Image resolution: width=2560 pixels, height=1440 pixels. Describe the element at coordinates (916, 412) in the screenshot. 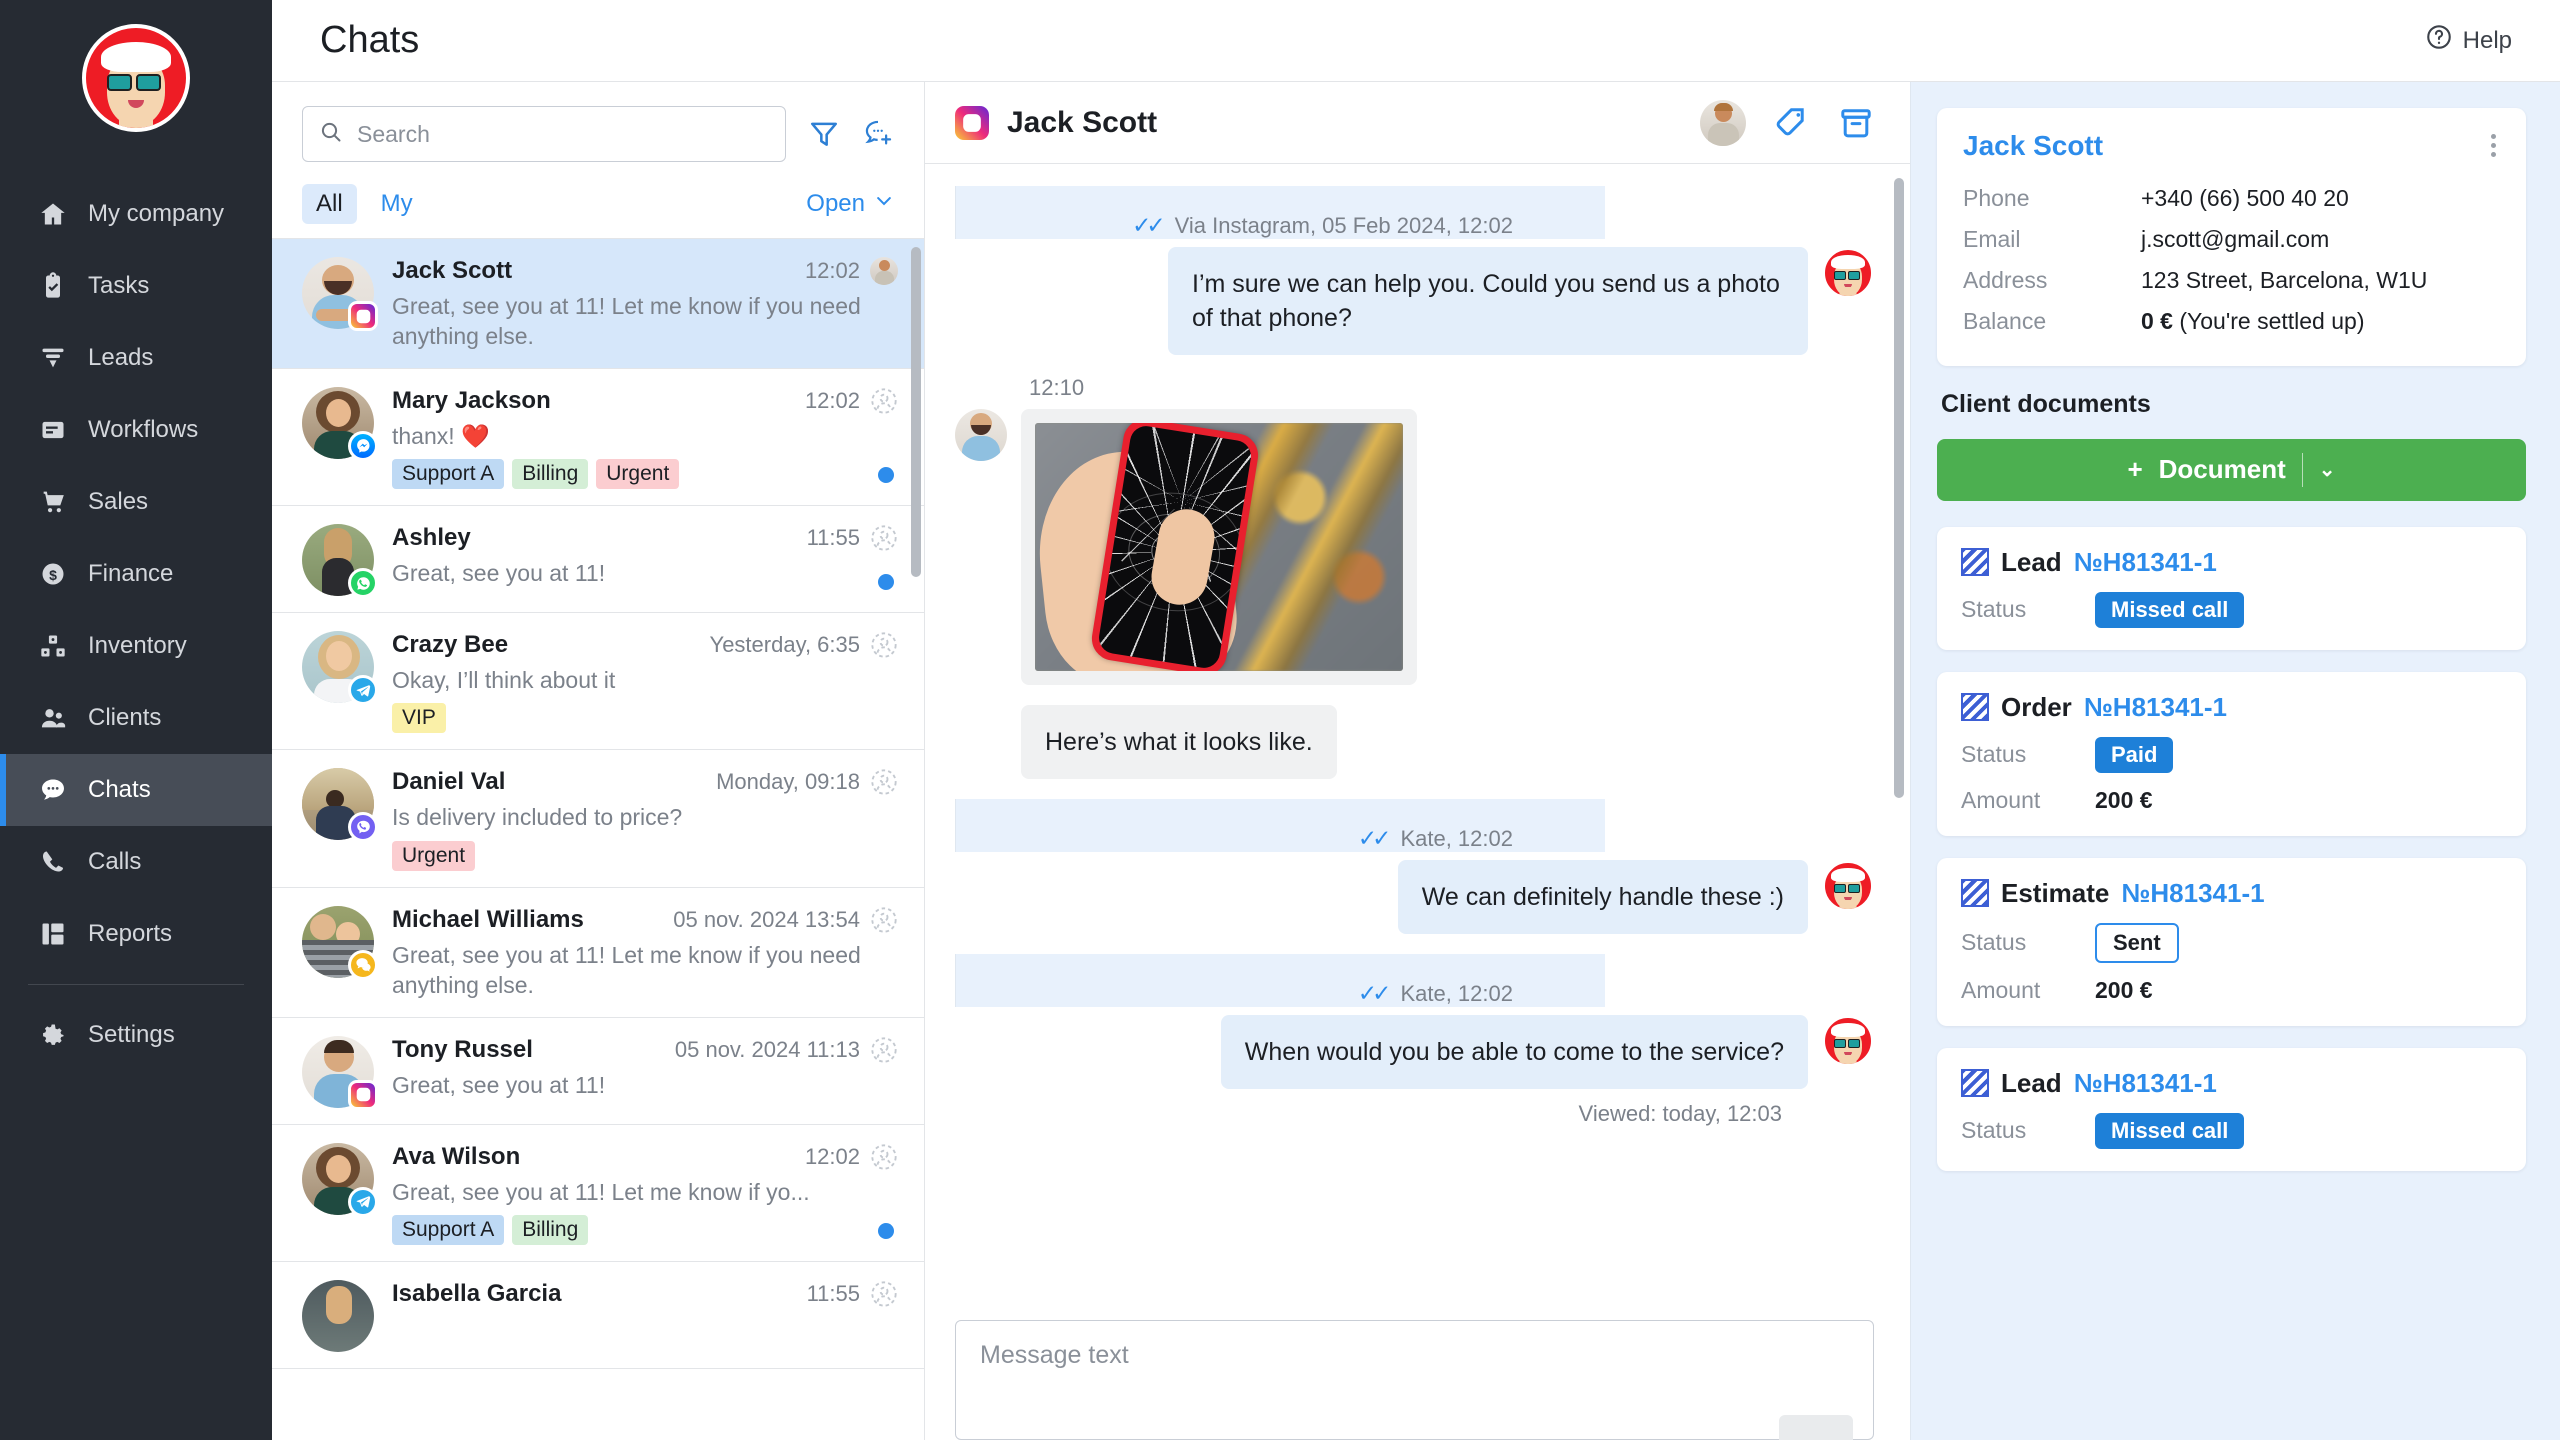

I see `chat-list-scrollbar-thumb` at that location.